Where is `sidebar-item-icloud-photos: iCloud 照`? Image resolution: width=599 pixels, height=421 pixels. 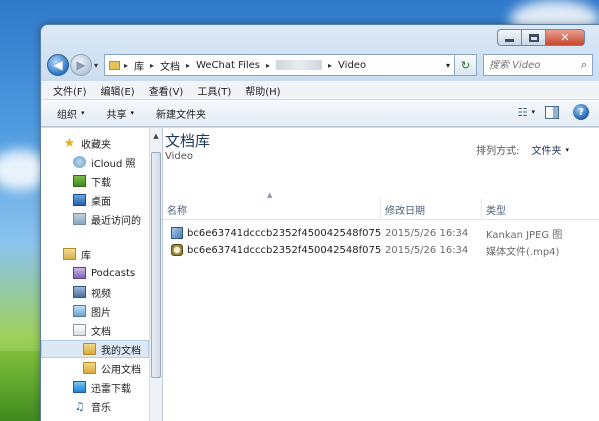
sidebar-item-icloud-photos: iCloud 照 is located at coordinates (95, 162).